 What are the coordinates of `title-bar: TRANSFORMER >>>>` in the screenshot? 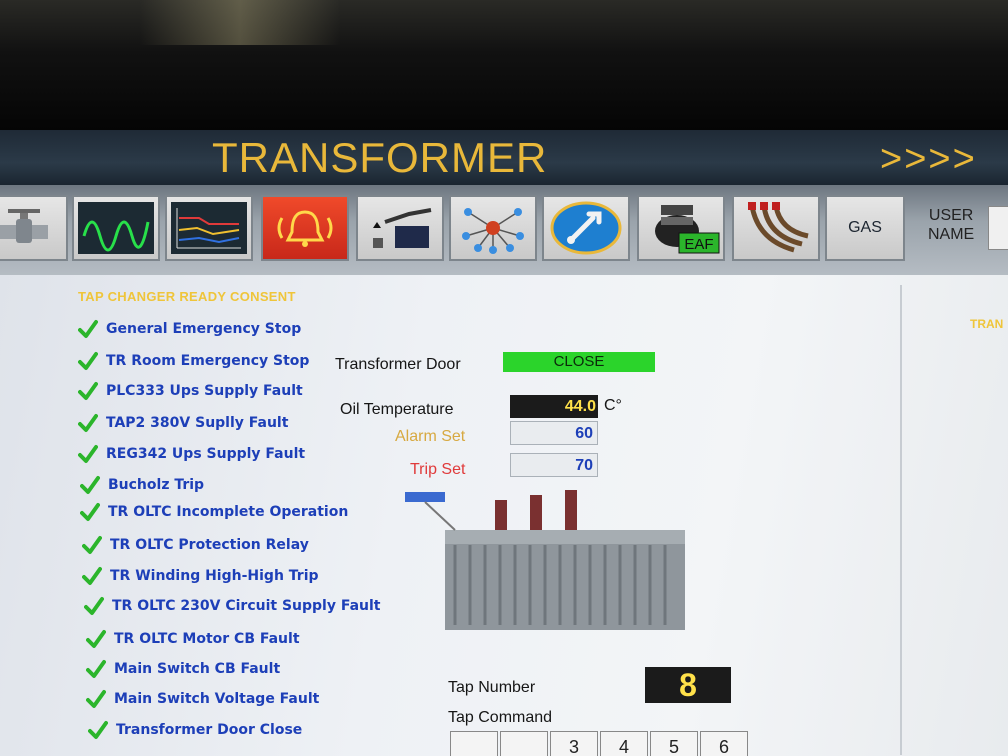 It's located at (504, 157).